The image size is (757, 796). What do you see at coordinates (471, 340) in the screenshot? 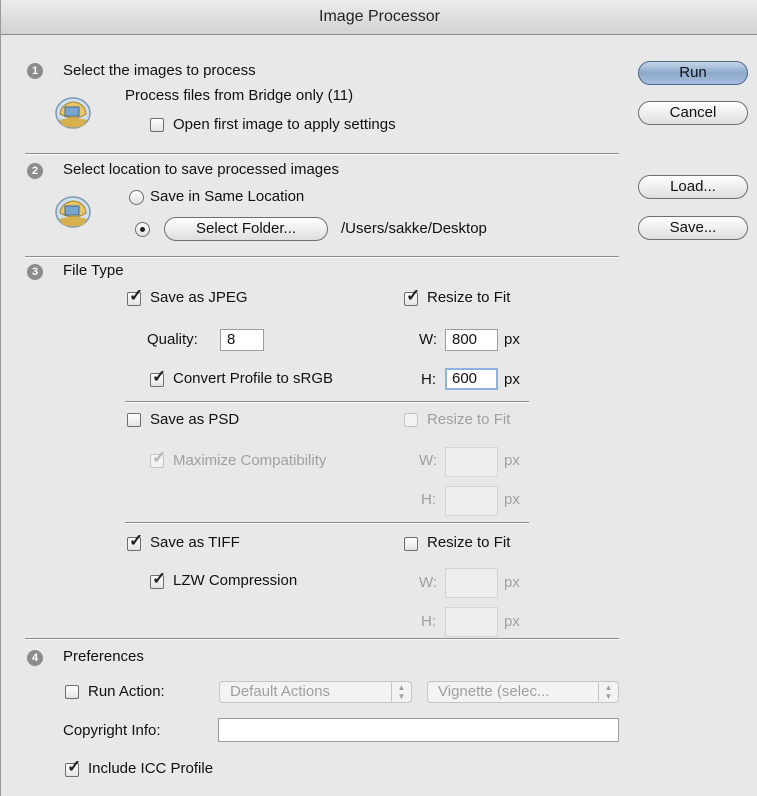
I see `jpeg-width-input: 800` at bounding box center [471, 340].